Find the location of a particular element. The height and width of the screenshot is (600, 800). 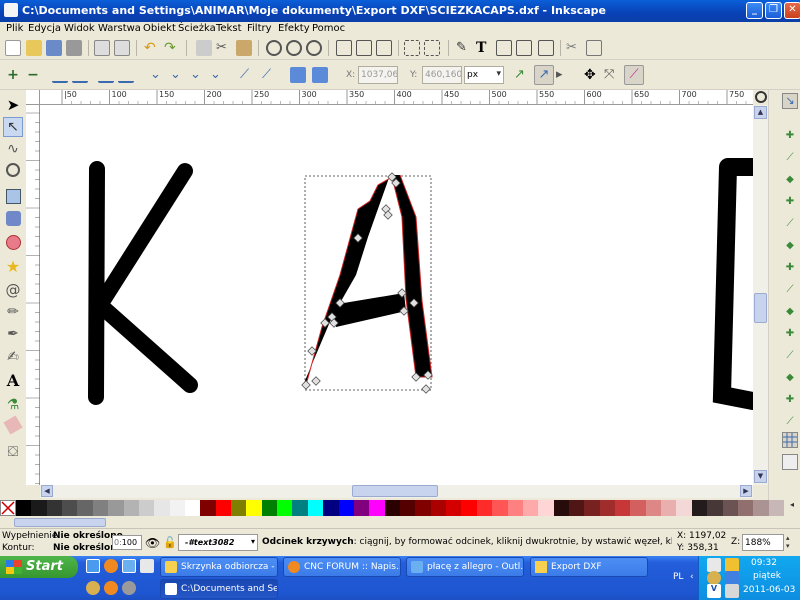

y-input: 460,160 is located at coordinates (442, 75).